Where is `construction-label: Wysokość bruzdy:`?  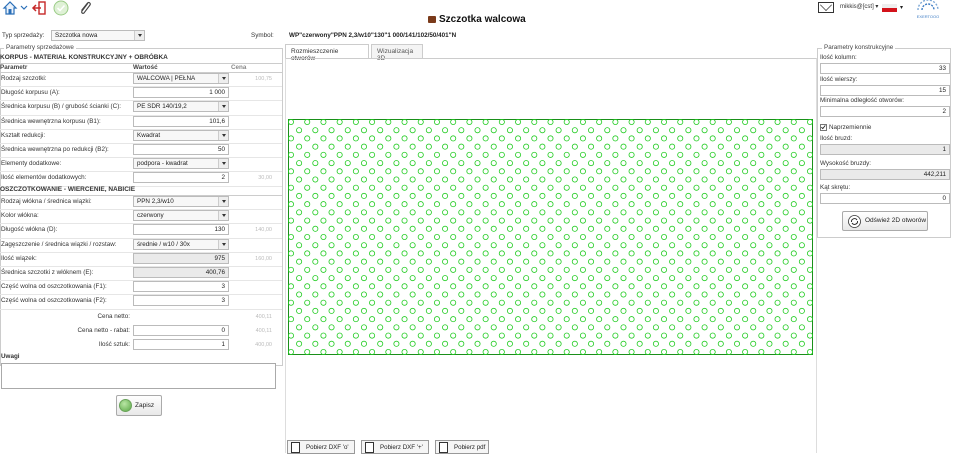 construction-label: Wysokość bruzdy: is located at coordinates (846, 163).